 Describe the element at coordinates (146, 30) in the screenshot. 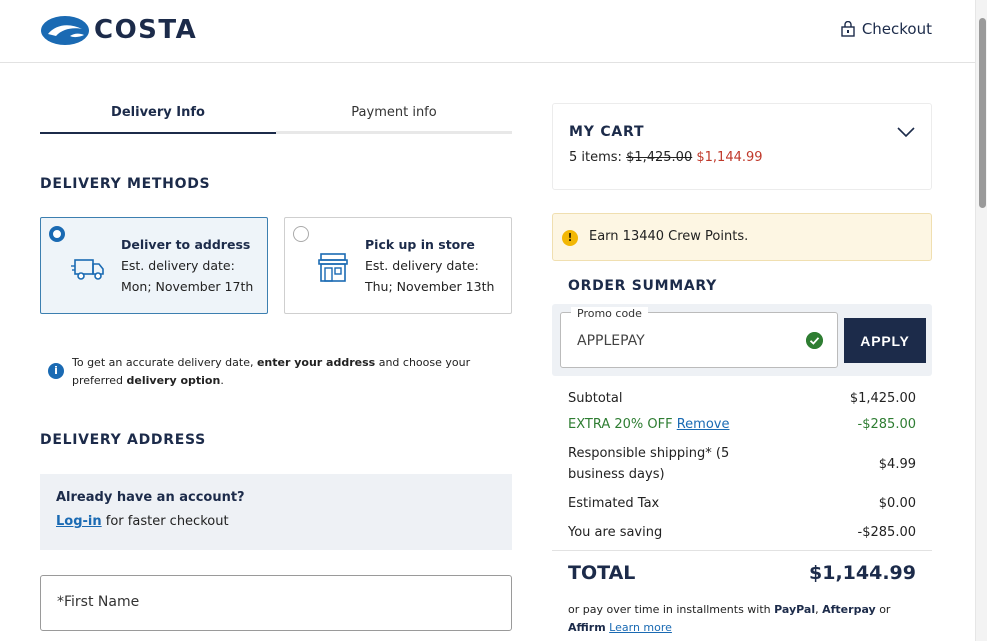

I see `brand-name: COSTA` at that location.